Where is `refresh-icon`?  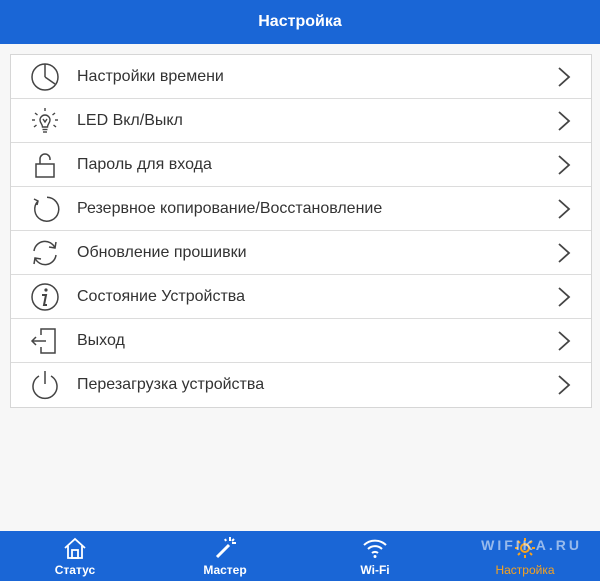
refresh-icon is located at coordinates (45, 253).